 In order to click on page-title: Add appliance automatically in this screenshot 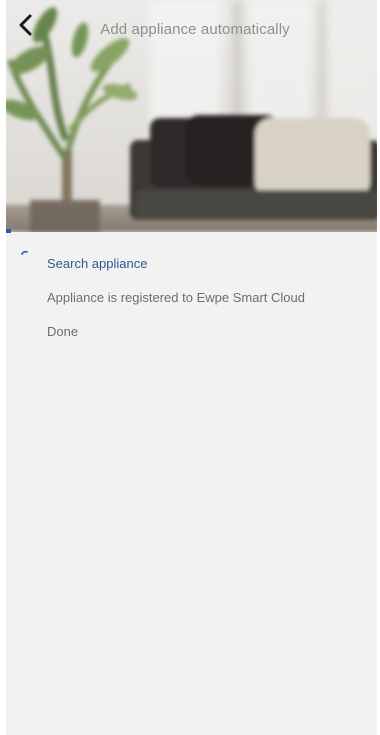, I will do `click(195, 29)`.